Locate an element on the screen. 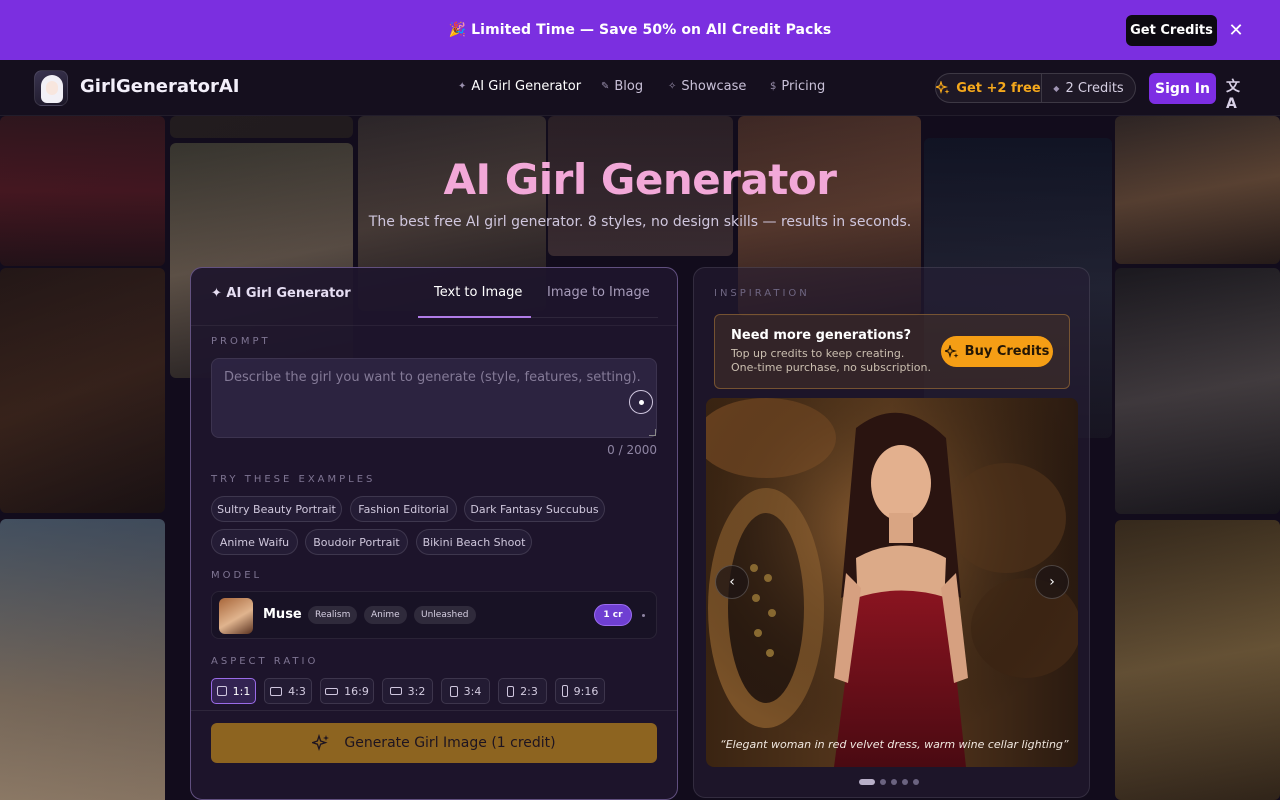 This screenshot has width=1280, height=800. wine-cellar-portrait is located at coordinates (892, 582).